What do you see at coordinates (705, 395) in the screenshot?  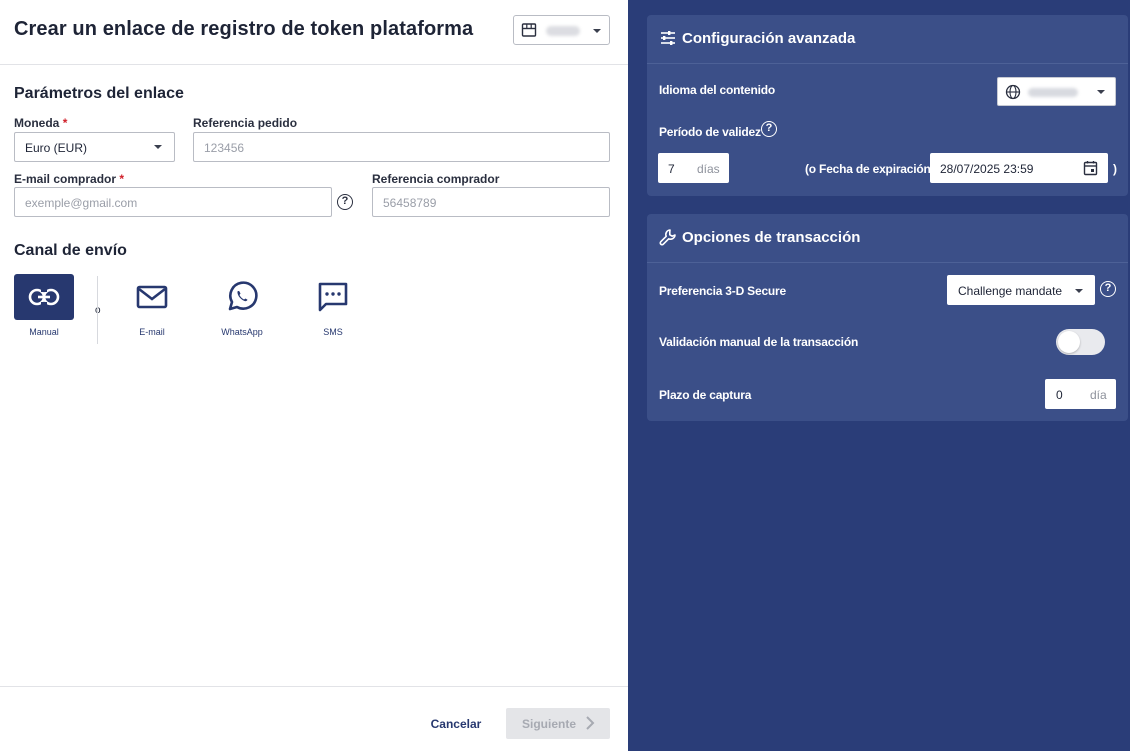 I see `capture-label: Plazo de captura` at bounding box center [705, 395].